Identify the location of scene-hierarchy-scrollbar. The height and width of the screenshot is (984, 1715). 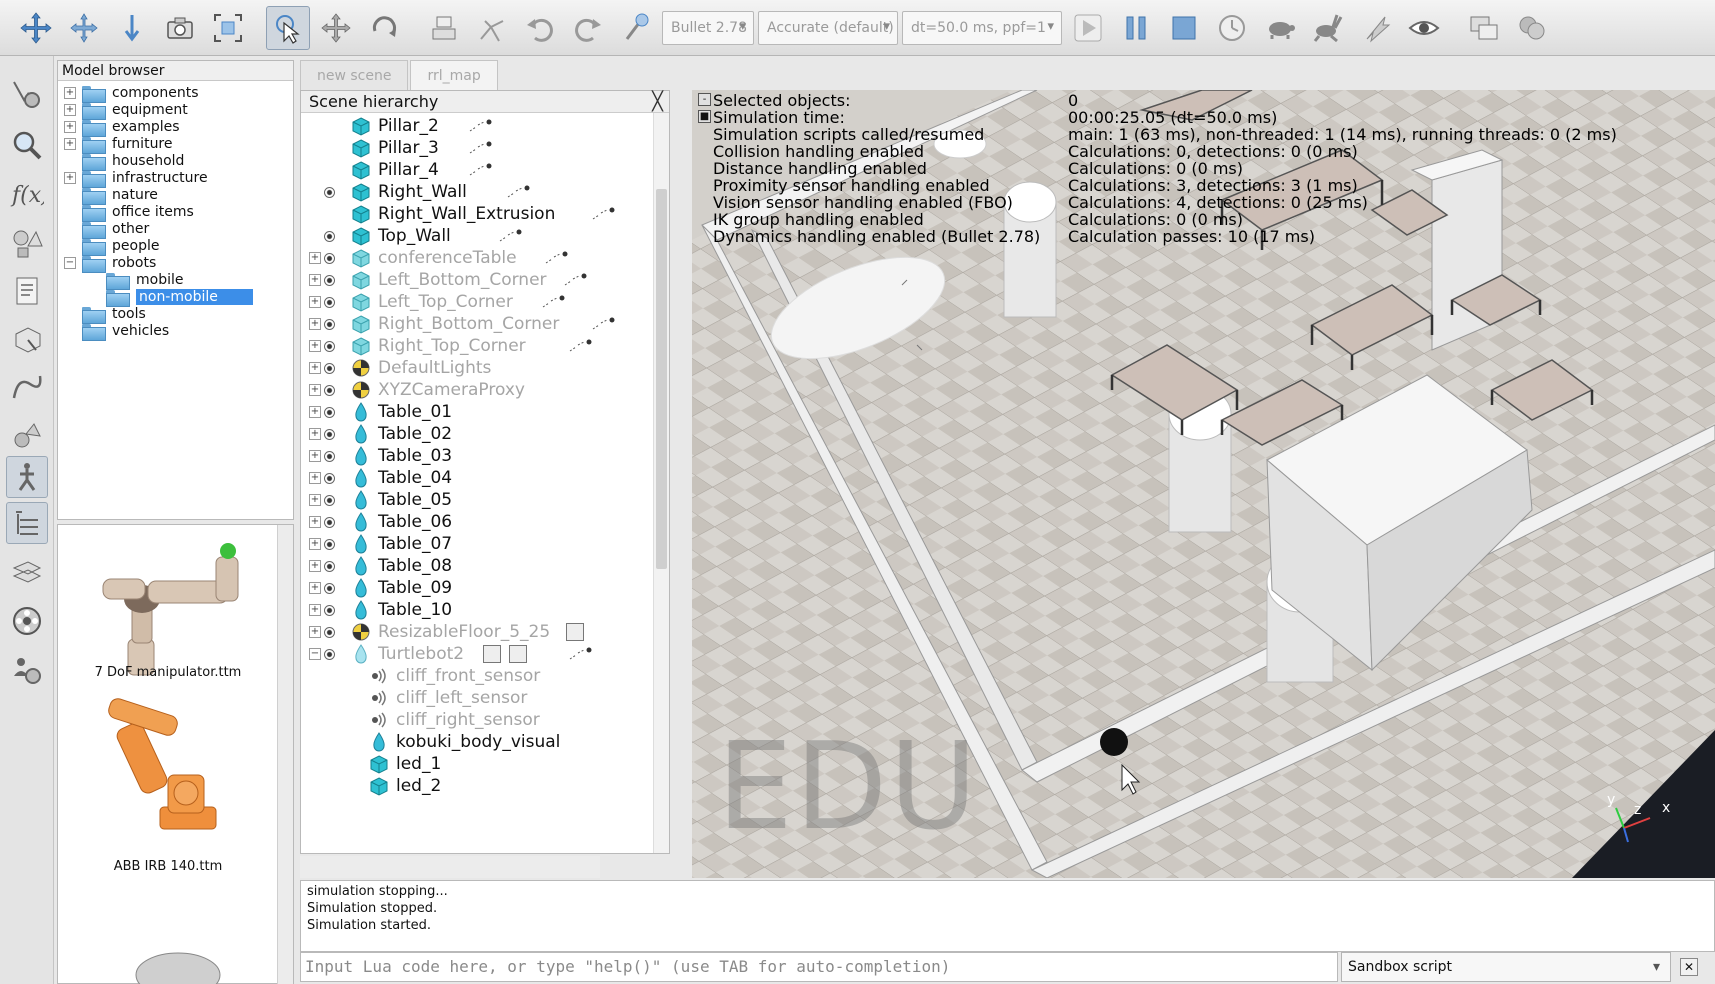
(661, 483).